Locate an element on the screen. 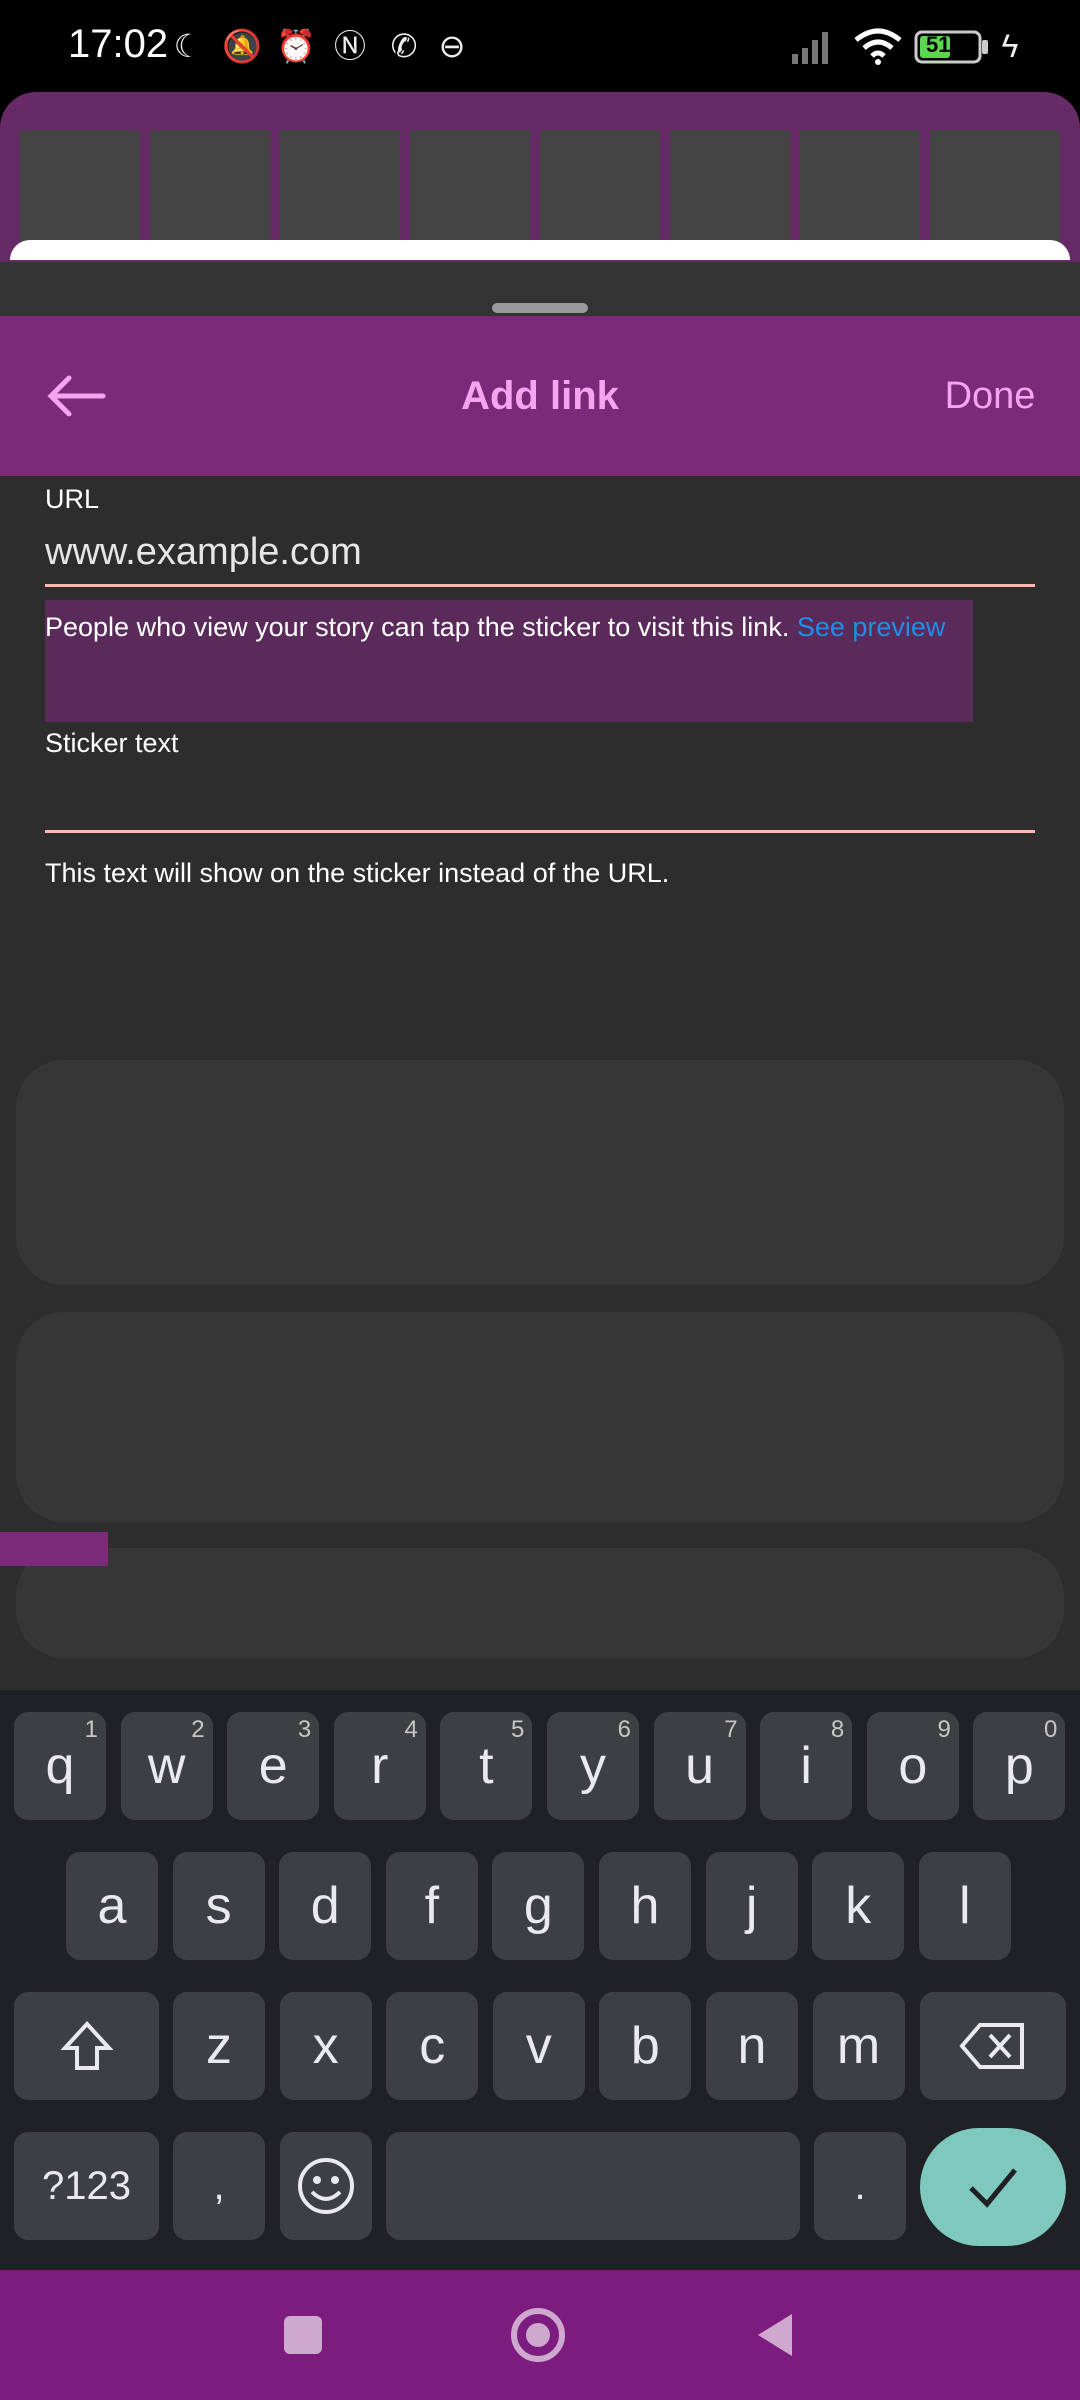 The image size is (1080, 2400). see-preview-link: See preview is located at coordinates (871, 627).